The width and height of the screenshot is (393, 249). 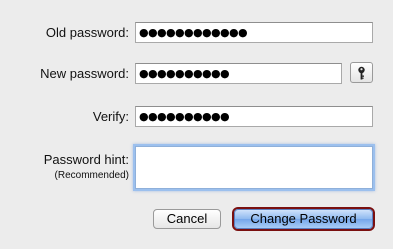 I want to click on password-hint-sublabel: (Recommended), so click(x=91, y=175).